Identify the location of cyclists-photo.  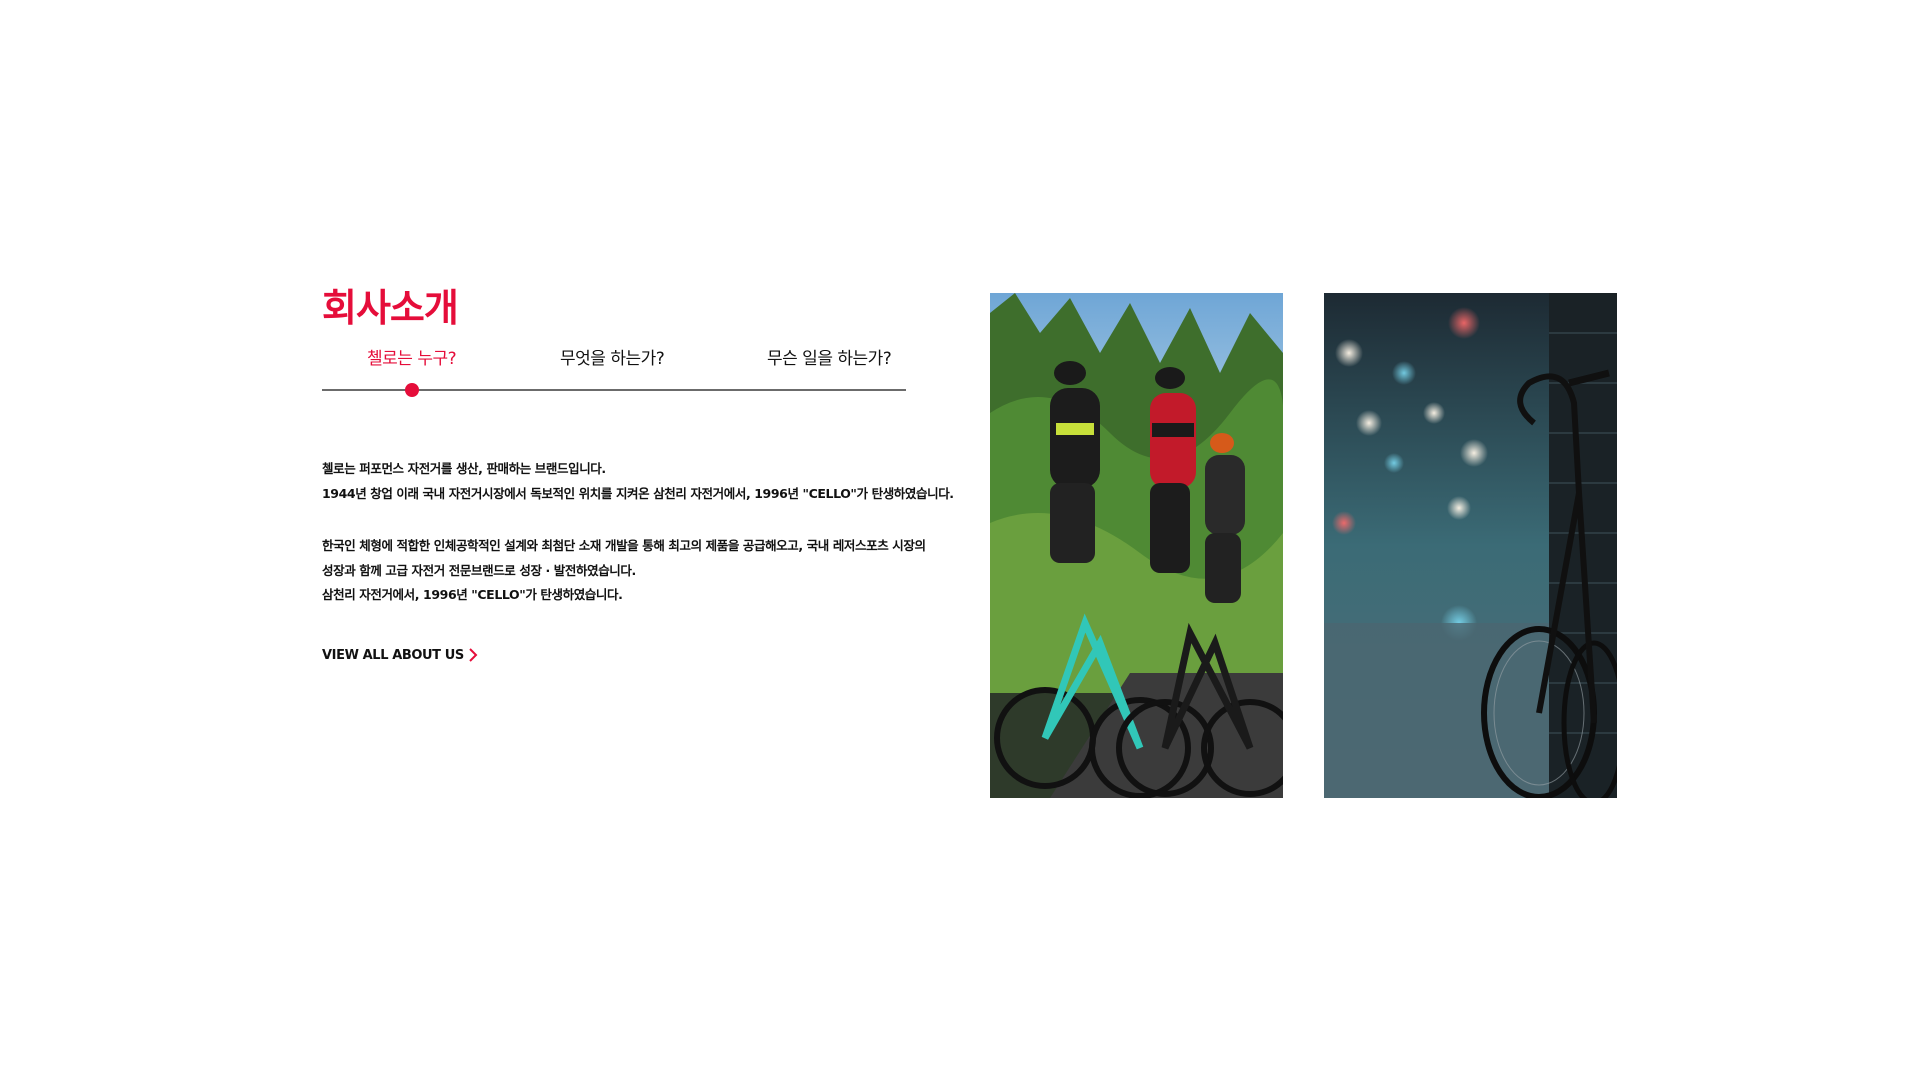
(1136, 545).